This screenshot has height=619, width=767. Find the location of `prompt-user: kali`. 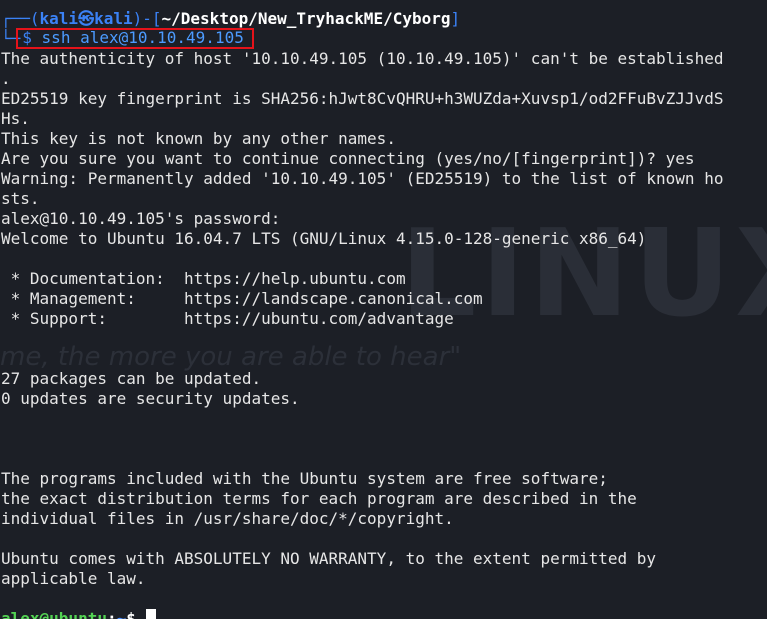

prompt-user: kali is located at coordinates (59, 18).